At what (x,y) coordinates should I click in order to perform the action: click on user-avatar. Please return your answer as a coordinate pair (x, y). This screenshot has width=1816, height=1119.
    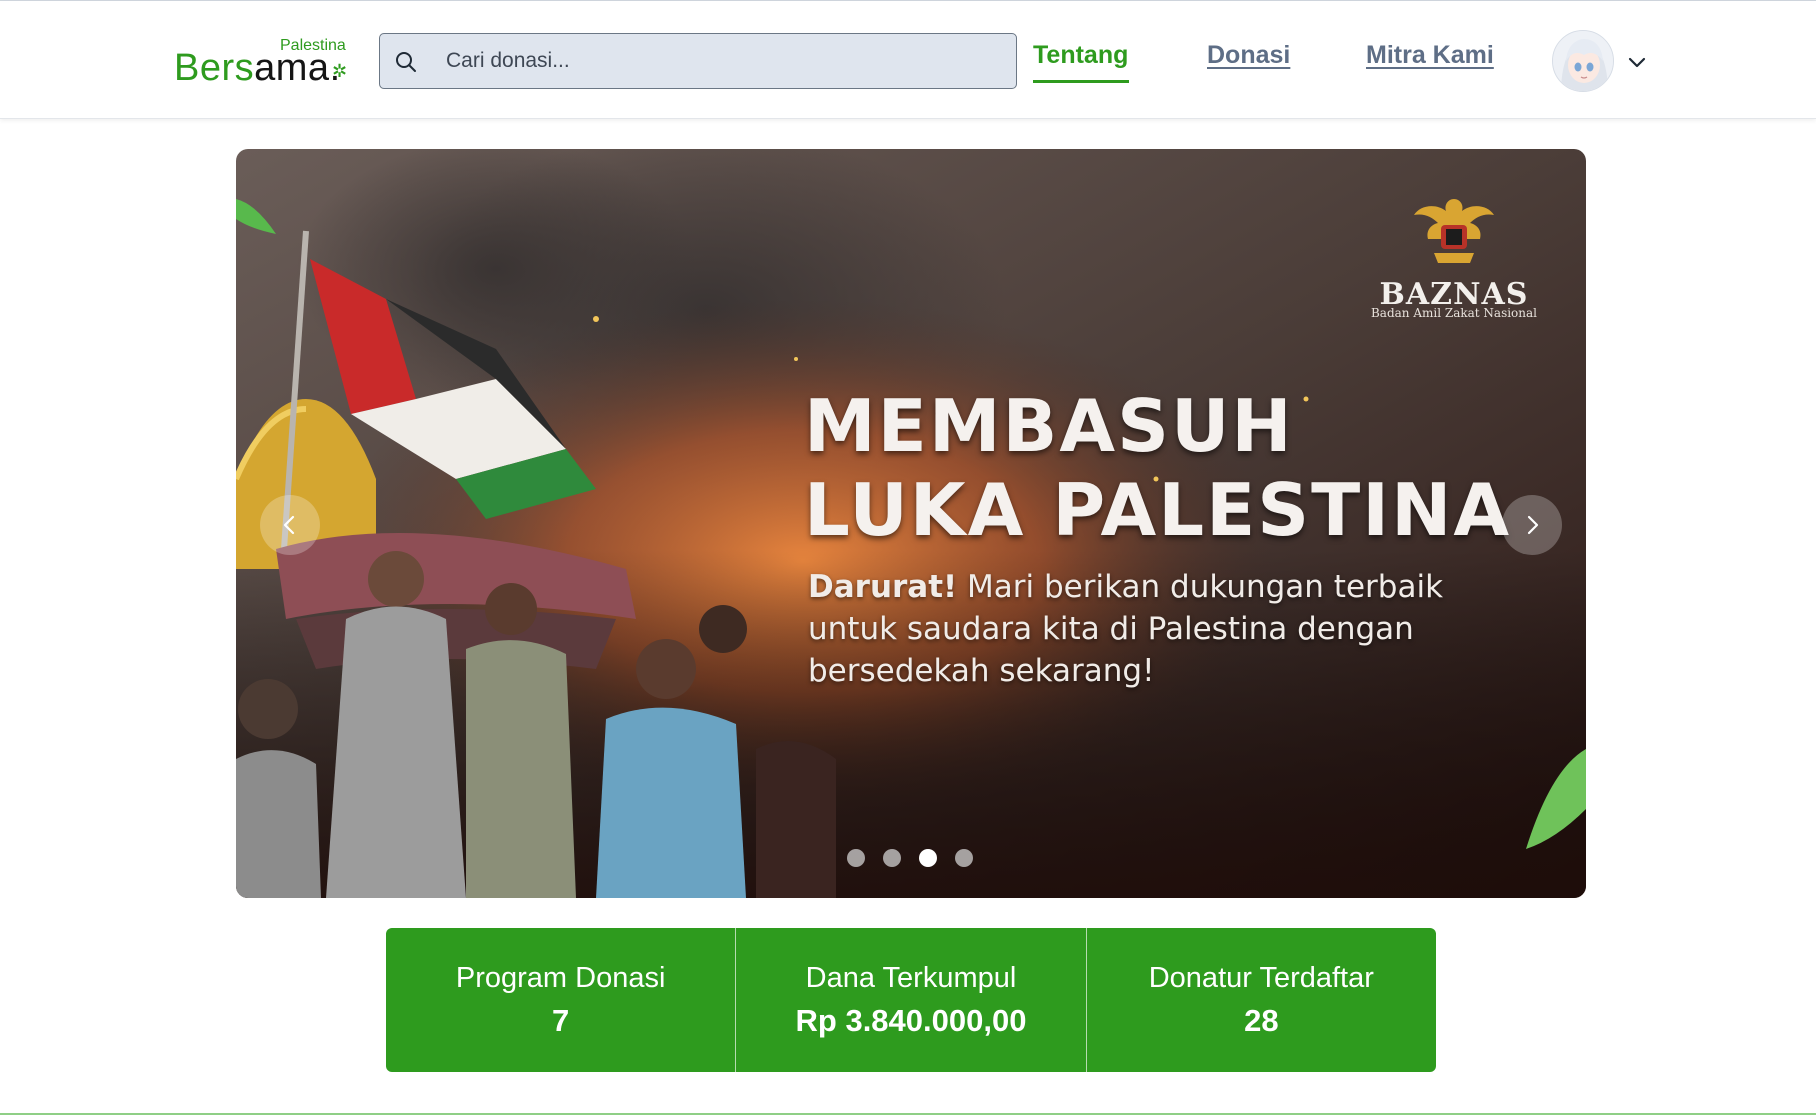
    Looking at the image, I should click on (1583, 61).